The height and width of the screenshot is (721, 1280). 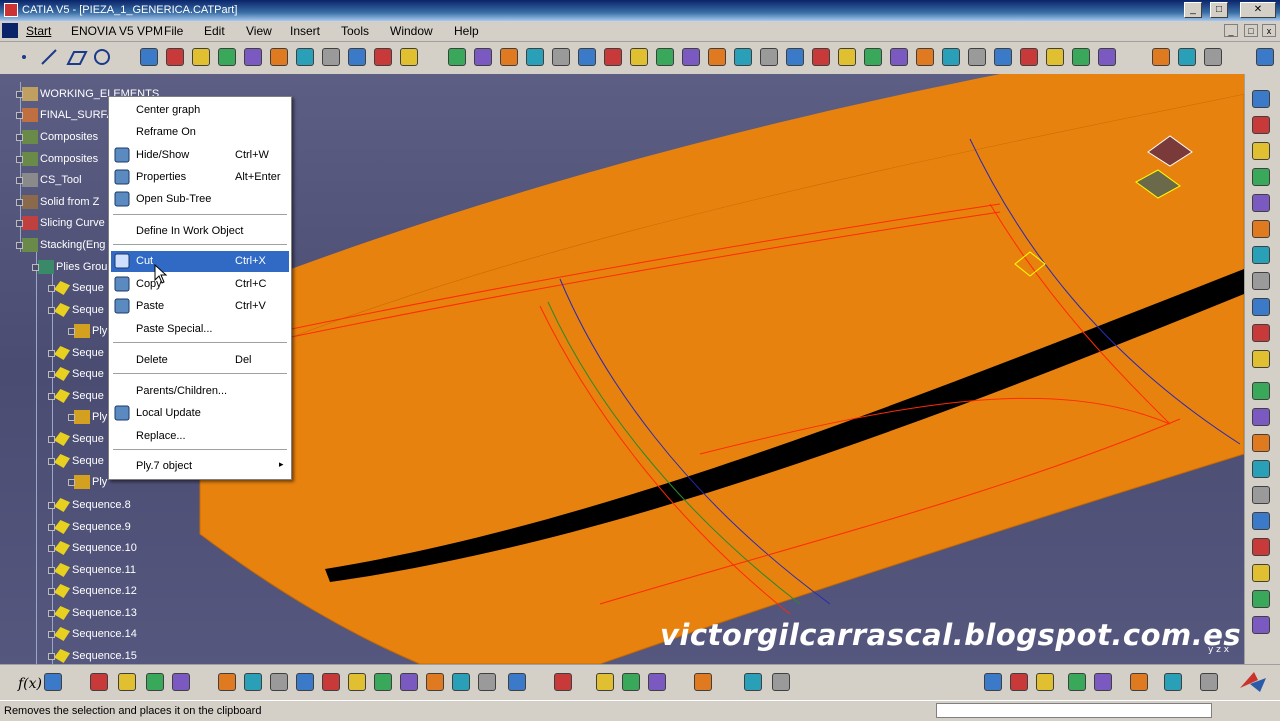 What do you see at coordinates (49, 57) in the screenshot?
I see `line-icon` at bounding box center [49, 57].